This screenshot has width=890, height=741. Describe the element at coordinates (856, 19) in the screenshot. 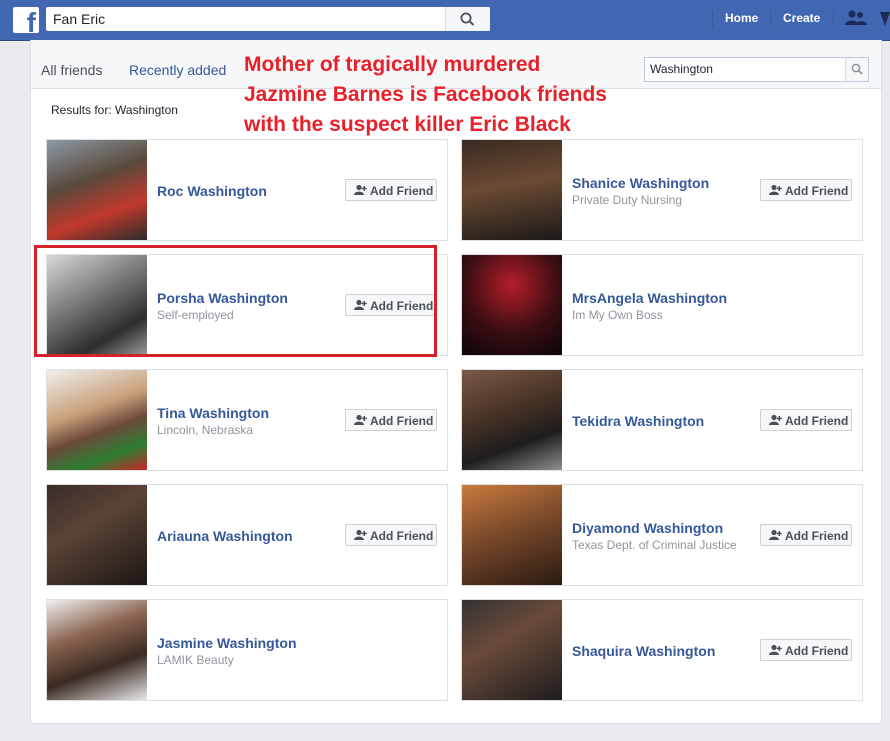

I see `friends-icon` at that location.